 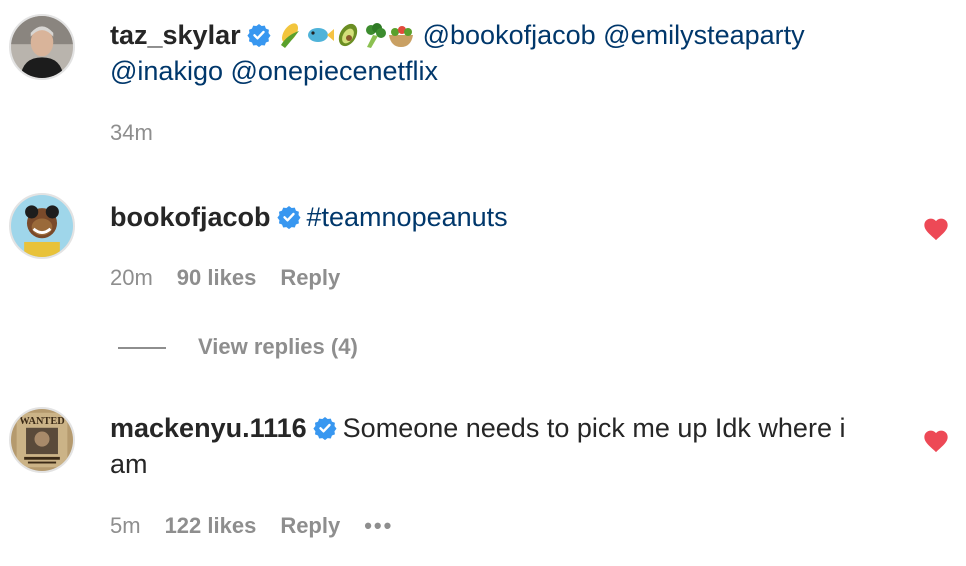 I want to click on username: mackenyu.1116, so click(x=208, y=428).